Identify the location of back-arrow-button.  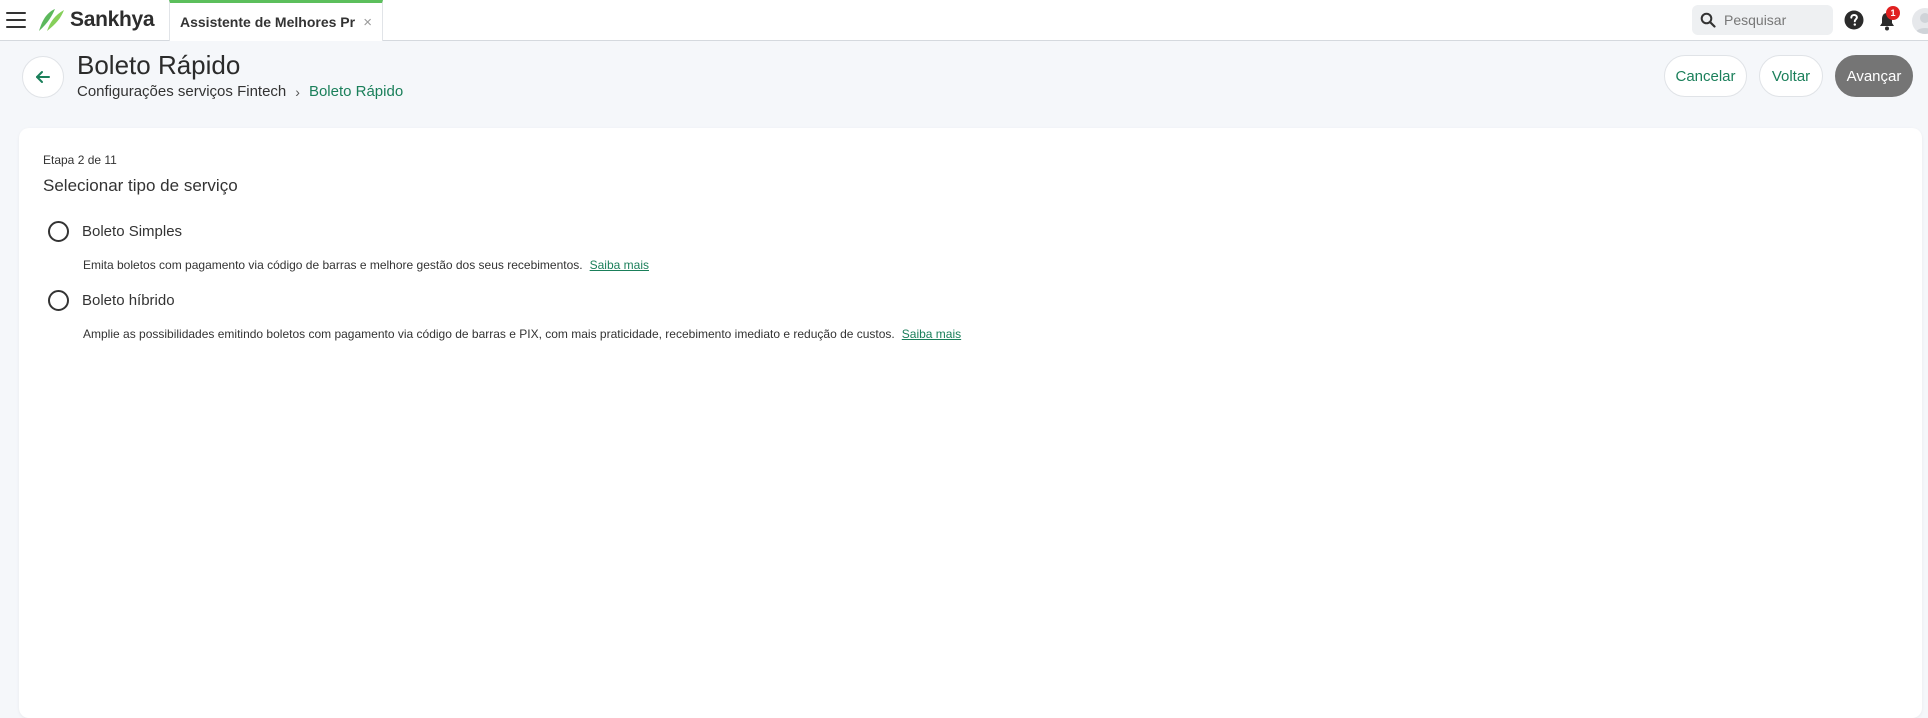
(43, 77).